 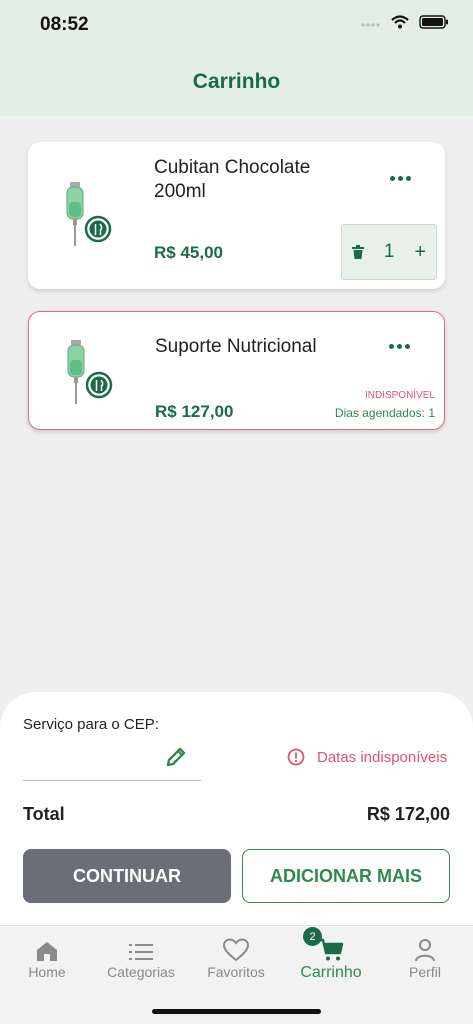 I want to click on continue-button: CONTINUAR, so click(x=127, y=876).